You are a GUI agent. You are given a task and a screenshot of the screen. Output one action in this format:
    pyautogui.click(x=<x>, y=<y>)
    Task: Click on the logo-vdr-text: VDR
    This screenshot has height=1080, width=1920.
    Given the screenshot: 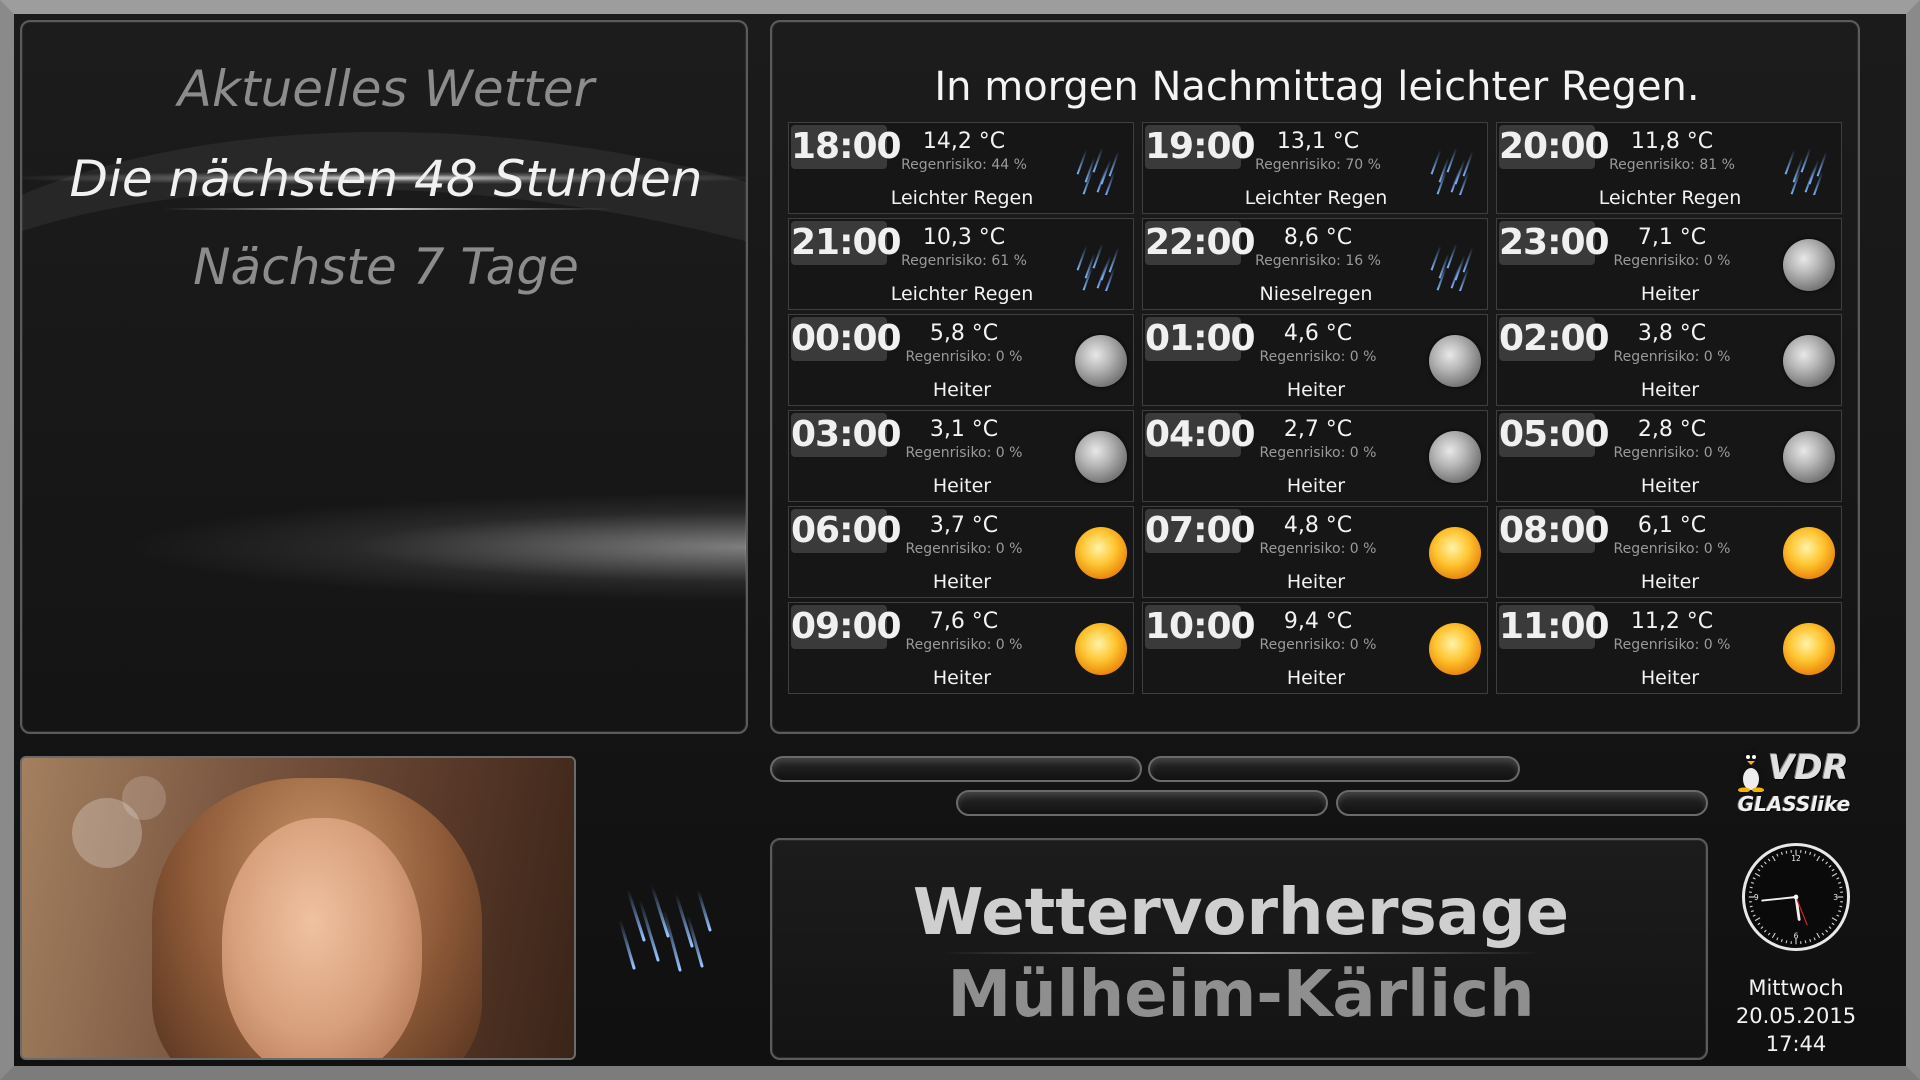 What is the action you would take?
    pyautogui.click(x=1808, y=768)
    